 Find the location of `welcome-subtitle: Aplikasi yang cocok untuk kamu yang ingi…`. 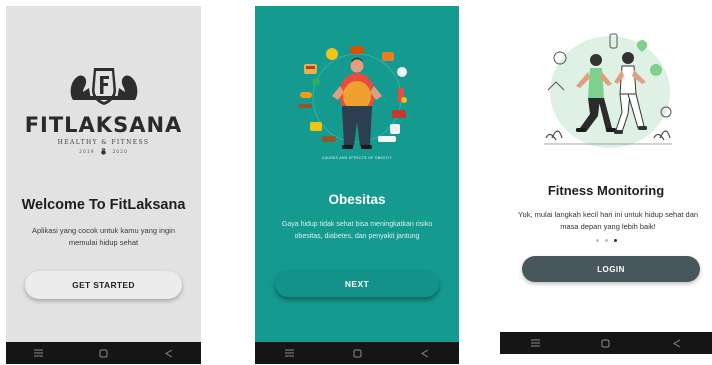

welcome-subtitle: Aplikasi yang cocok untuk kamu yang ingi… is located at coordinates (103, 236).